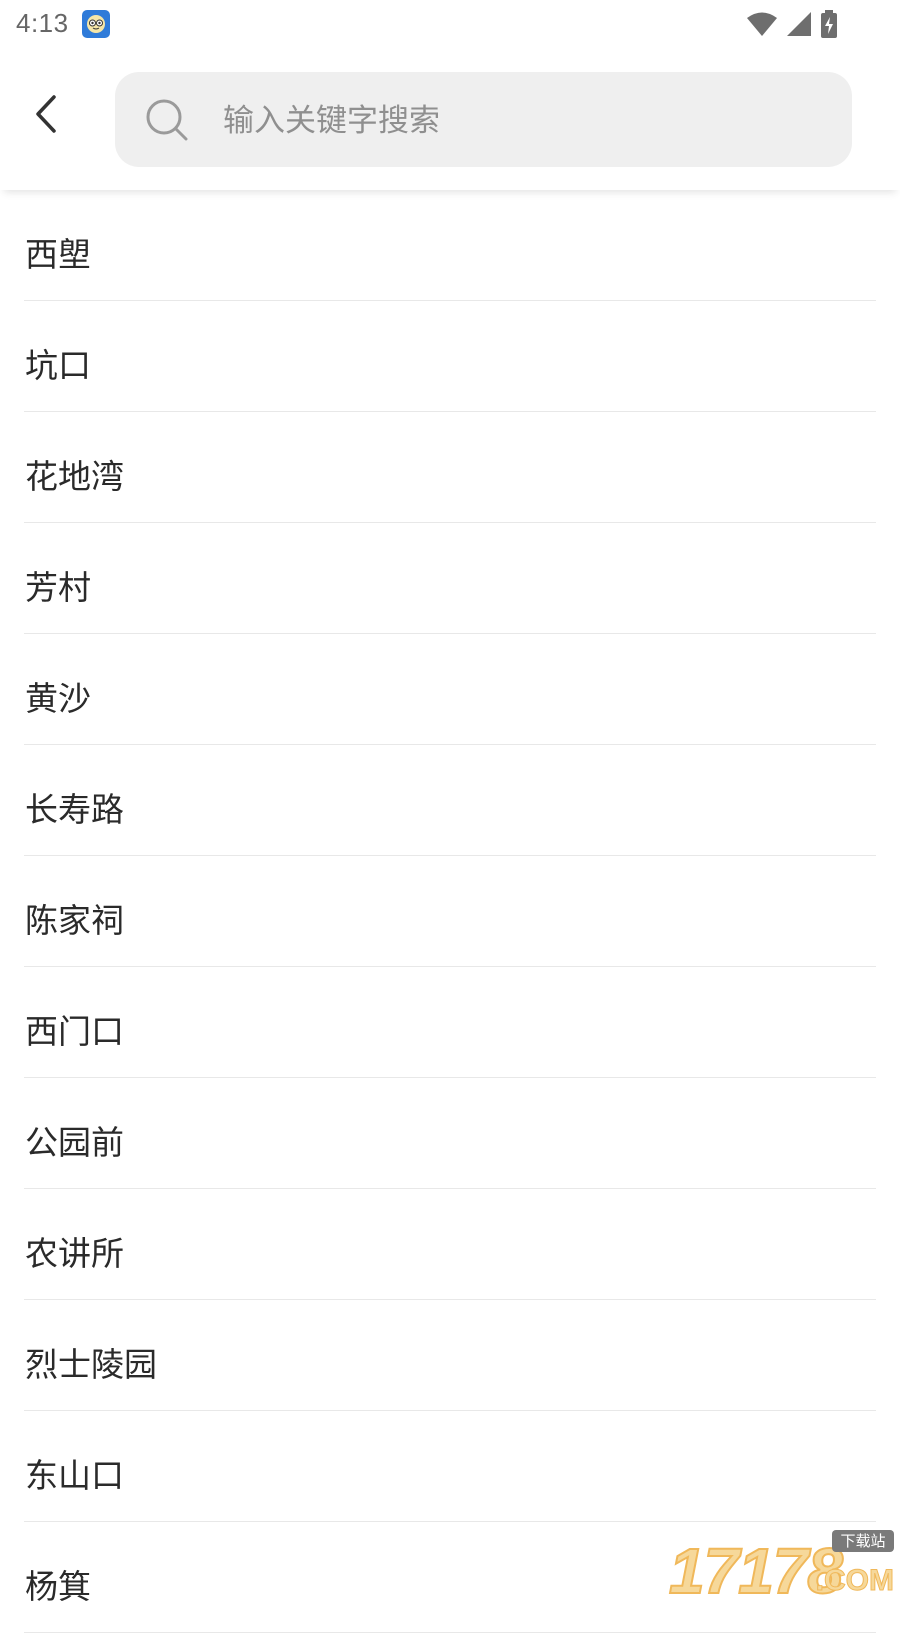  I want to click on station-item: 长寿路, so click(450, 800).